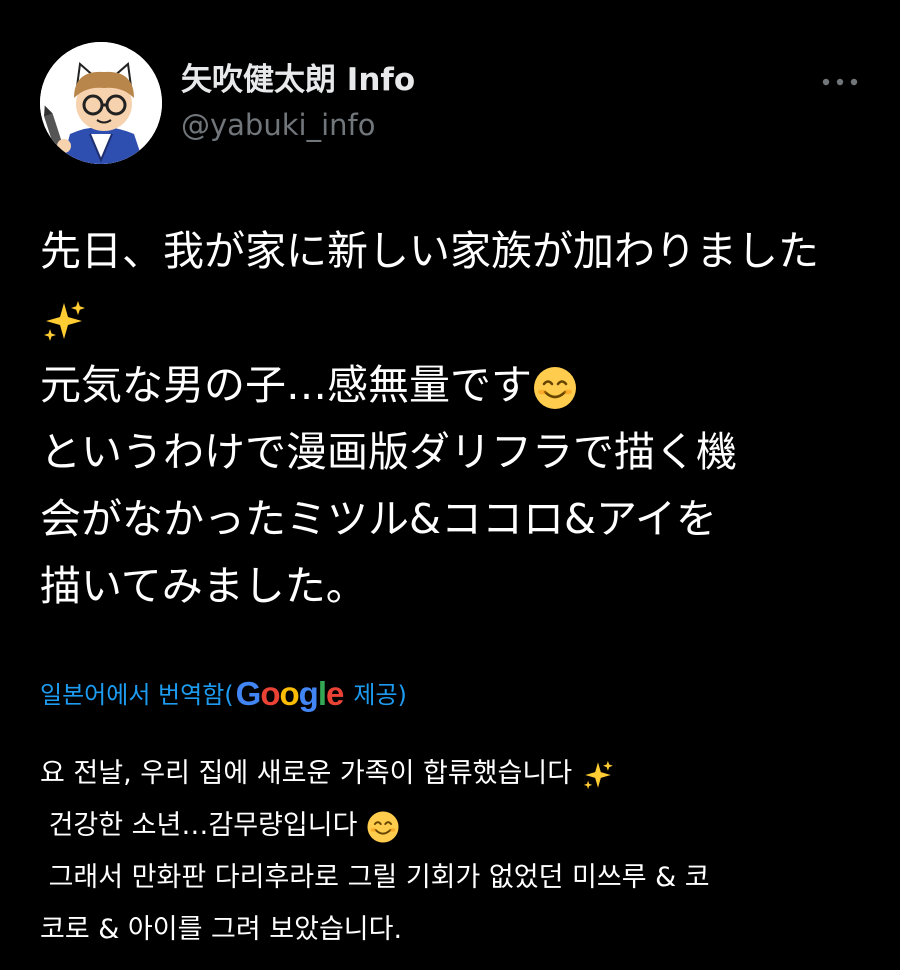 This screenshot has width=900, height=970. I want to click on more-options-button, so click(840, 82).